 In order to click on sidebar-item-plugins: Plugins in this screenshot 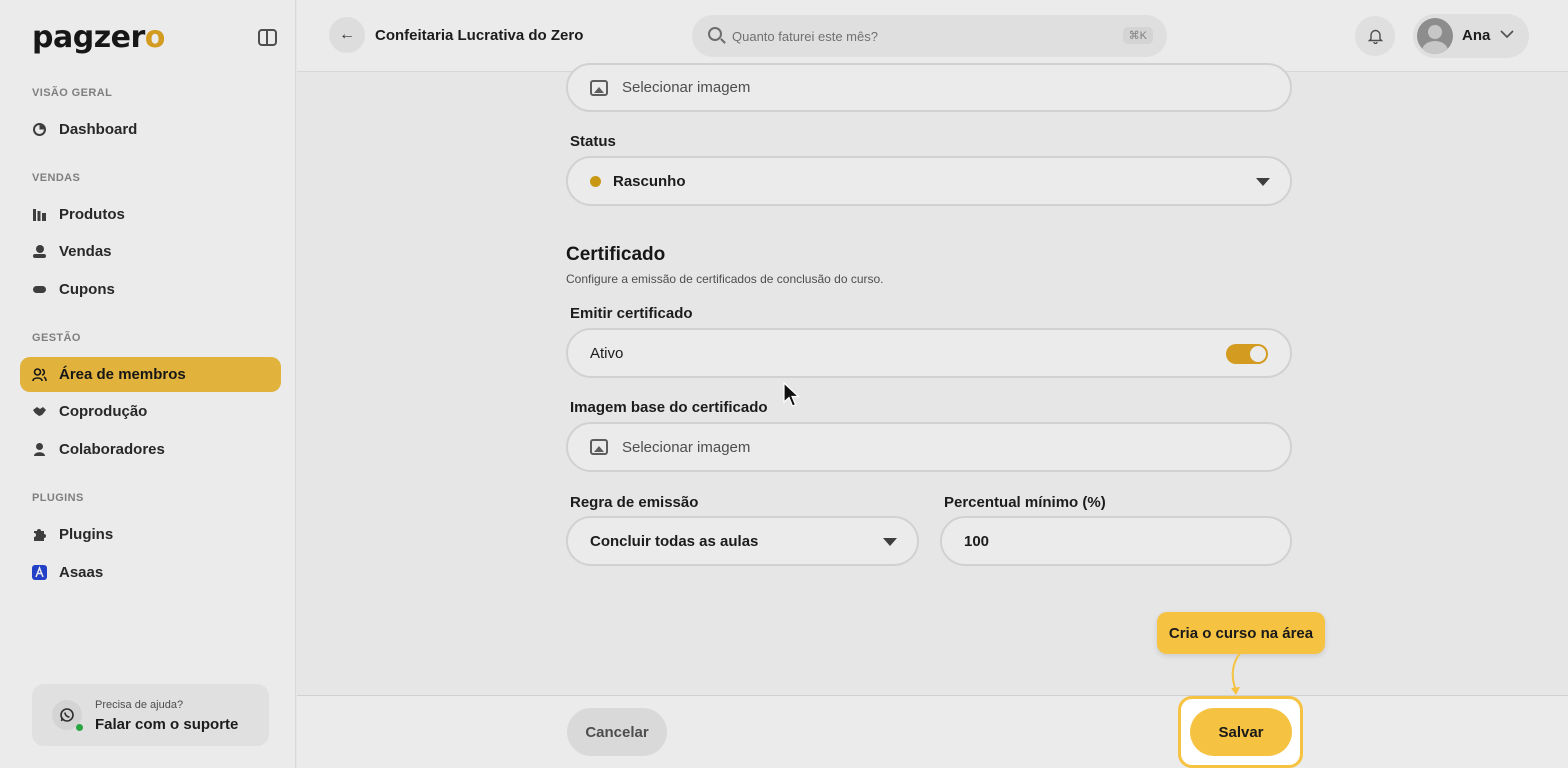, I will do `click(150, 534)`.